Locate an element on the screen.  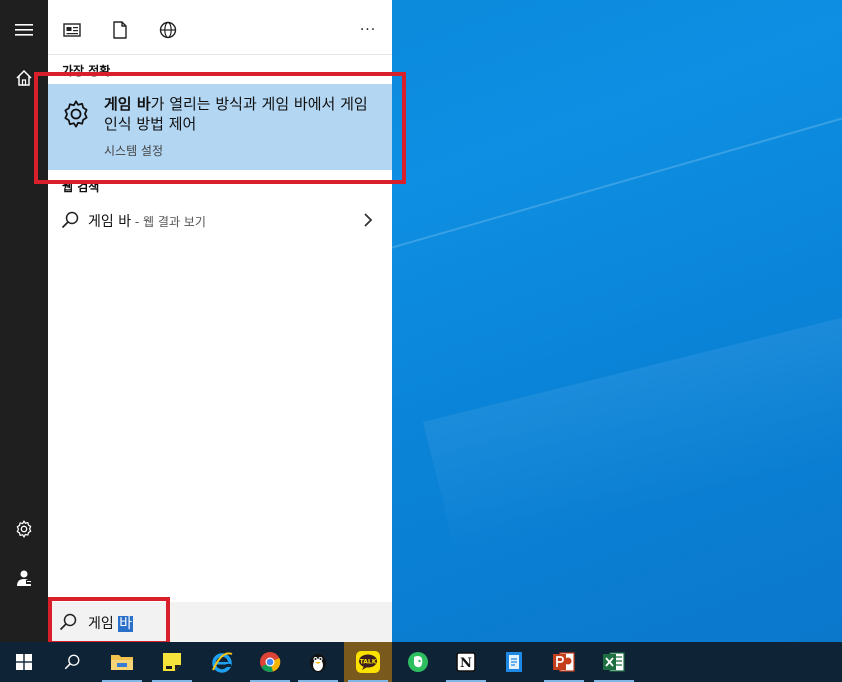
notion-label: N is located at coordinates (466, 663).